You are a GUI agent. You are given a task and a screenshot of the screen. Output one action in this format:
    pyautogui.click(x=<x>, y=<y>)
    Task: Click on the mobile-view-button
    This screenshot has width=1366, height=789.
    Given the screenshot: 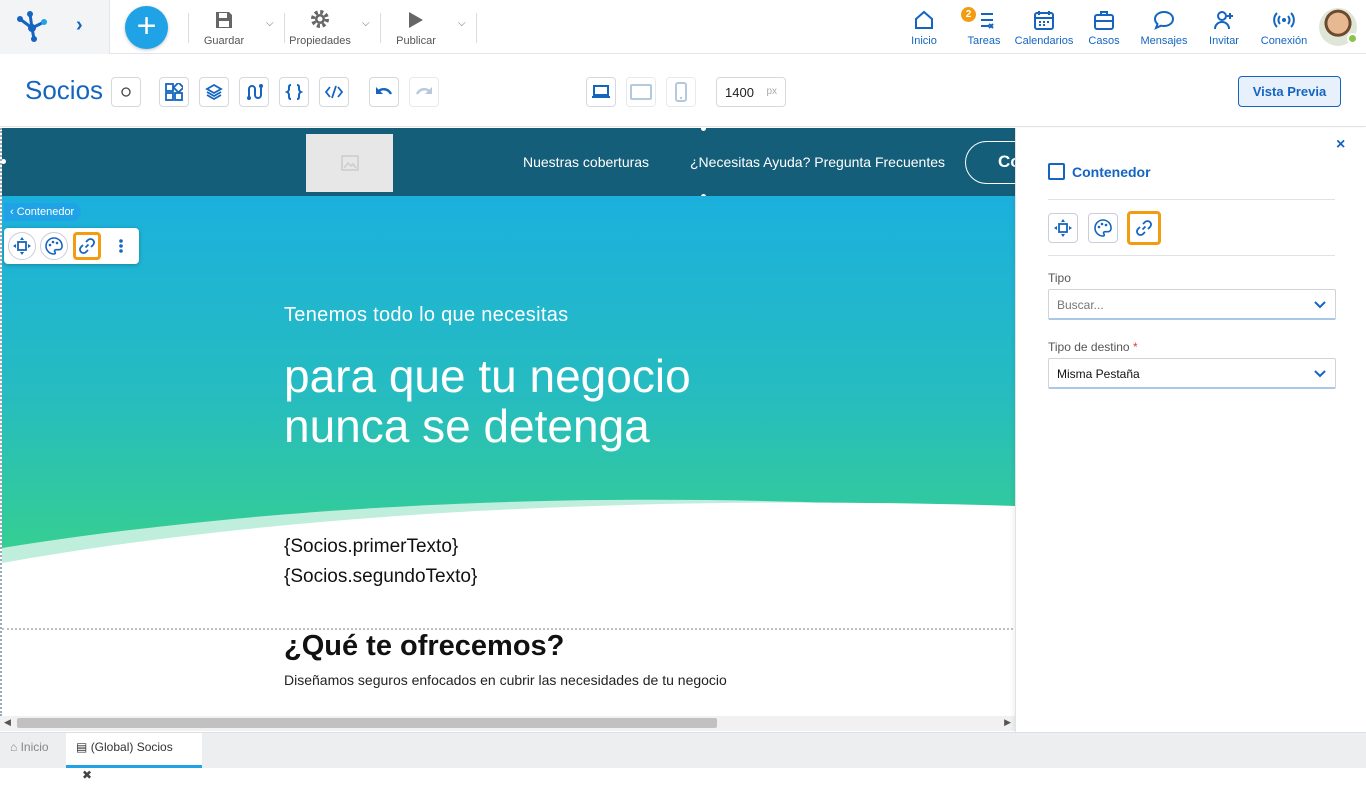 What is the action you would take?
    pyautogui.click(x=681, y=92)
    